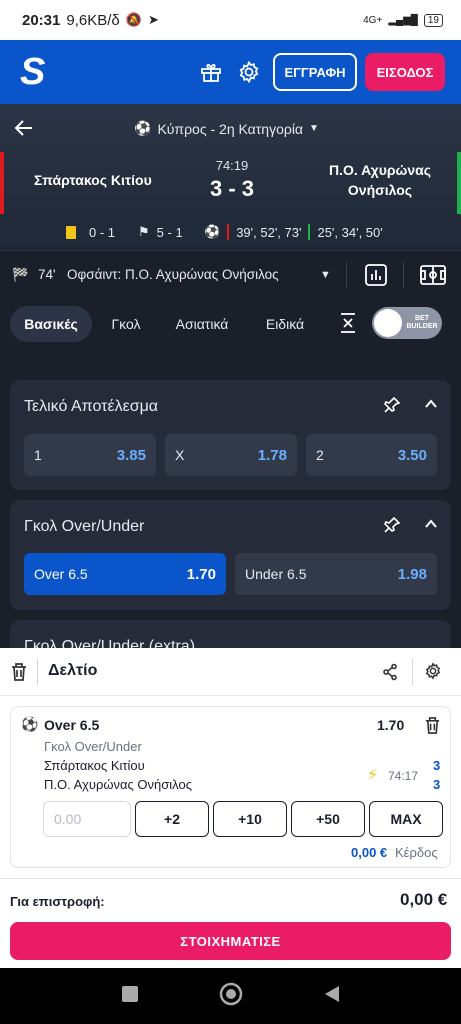 The image size is (461, 1024). Describe the element at coordinates (315, 72) in the screenshot. I see `register-button: ΕΓΓΡΑΦΗ` at that location.